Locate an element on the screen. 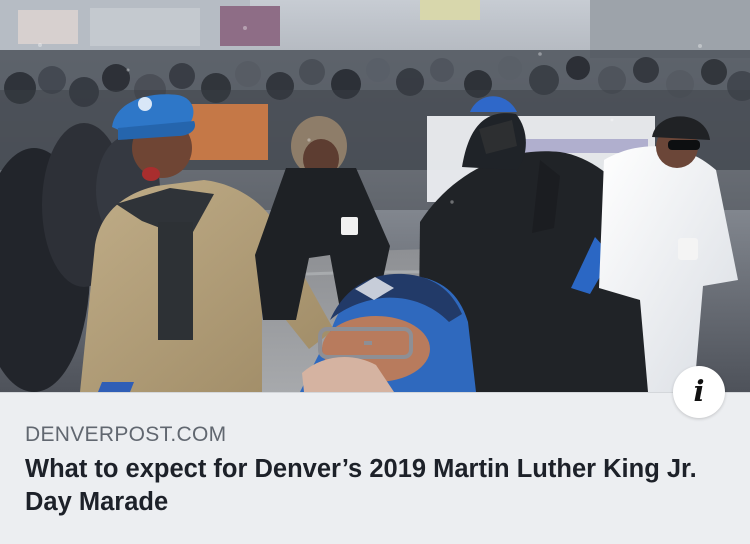 The height and width of the screenshot is (544, 750). source-domain: DENVERPOST.COM is located at coordinates (126, 434).